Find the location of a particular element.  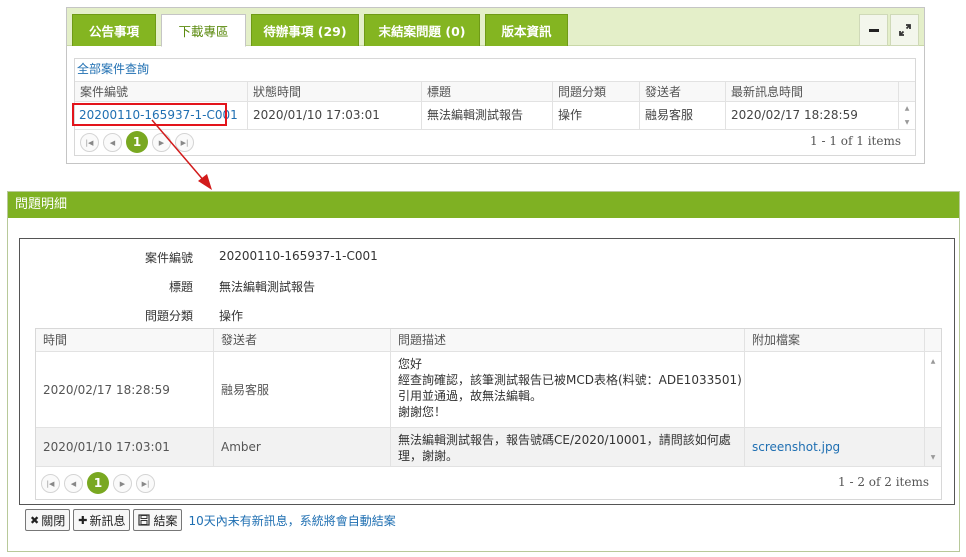

new-message-button: ✚ 新訊息 is located at coordinates (102, 520).